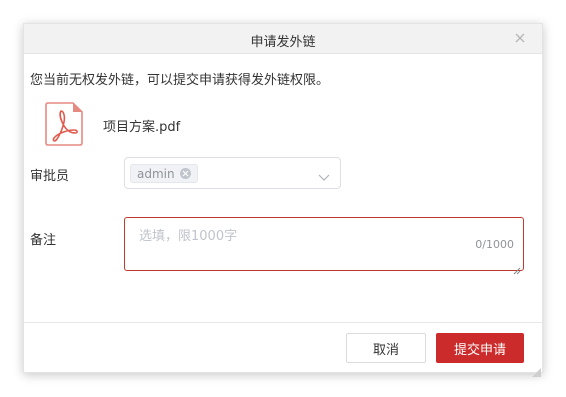  I want to click on approver-select: admin, so click(232, 173).